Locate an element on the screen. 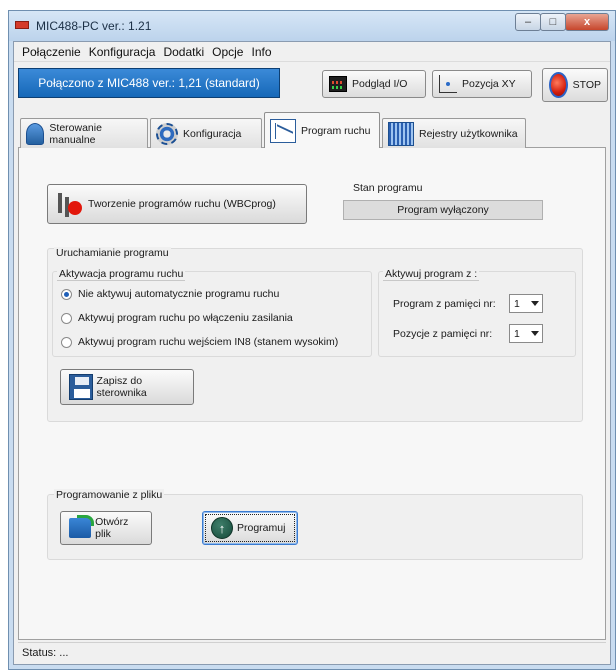 This screenshot has width=616, height=670. floppy-save-icon is located at coordinates (81, 387).